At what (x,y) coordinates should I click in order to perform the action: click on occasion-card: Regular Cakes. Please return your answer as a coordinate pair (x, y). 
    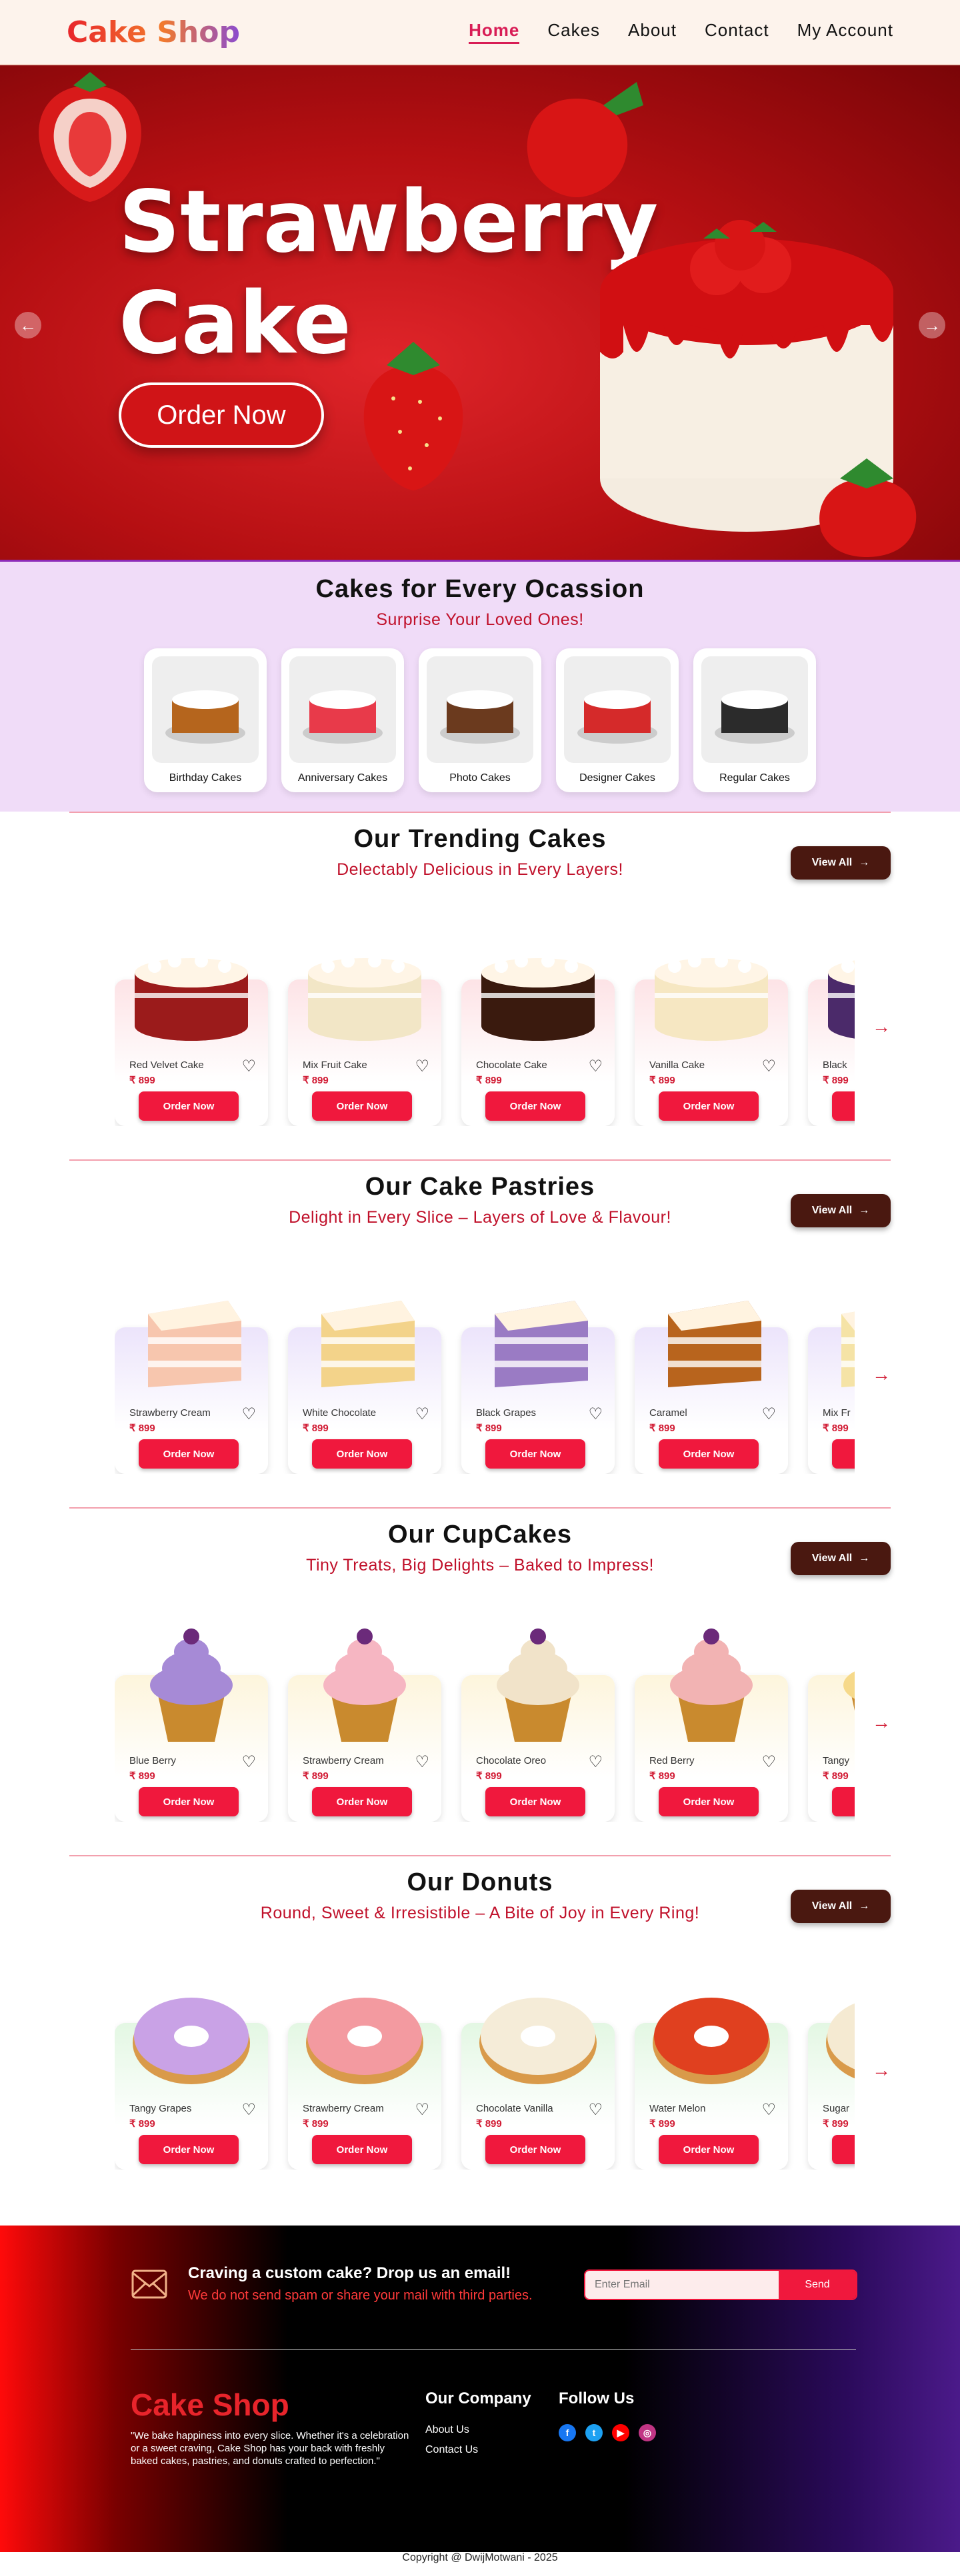
    Looking at the image, I should click on (754, 720).